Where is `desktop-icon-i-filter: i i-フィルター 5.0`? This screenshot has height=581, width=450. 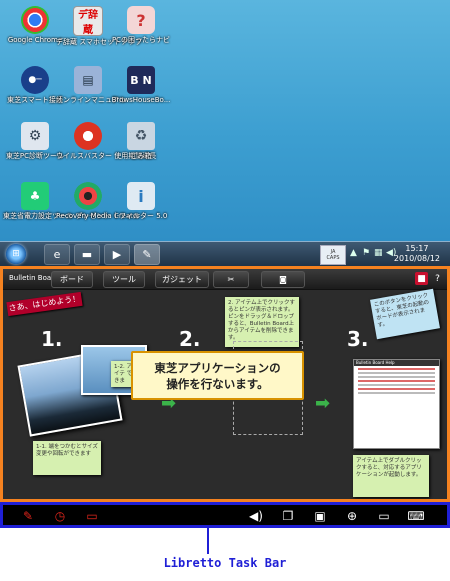
desktop-icon-i-filter: i i-フィルター 5.0 is located at coordinates (141, 201).